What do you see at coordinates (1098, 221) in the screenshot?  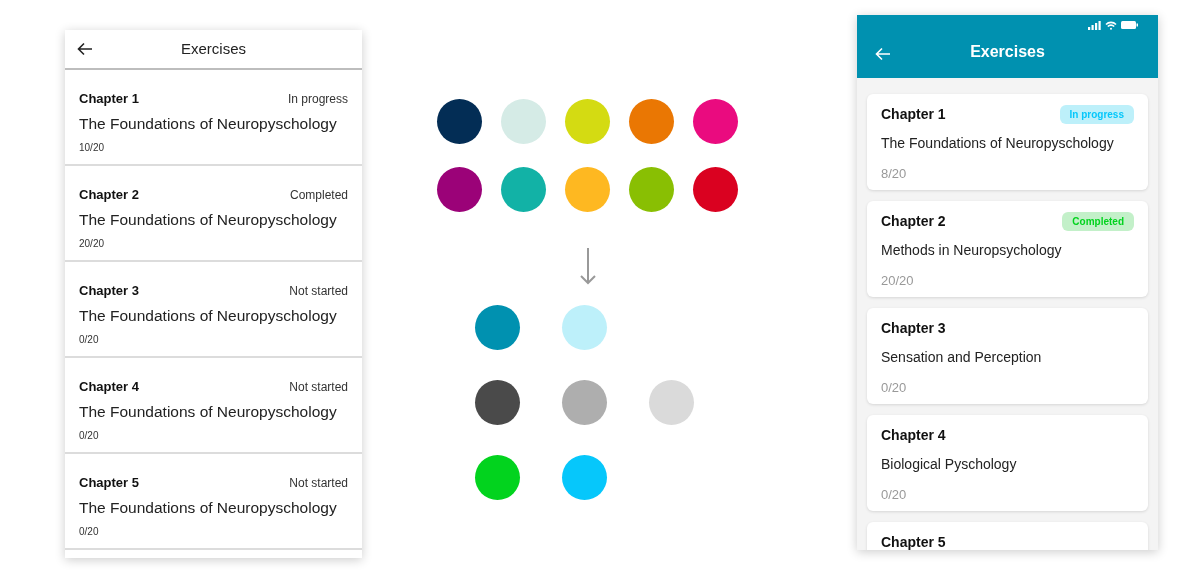 I see `status-badge: Completed` at bounding box center [1098, 221].